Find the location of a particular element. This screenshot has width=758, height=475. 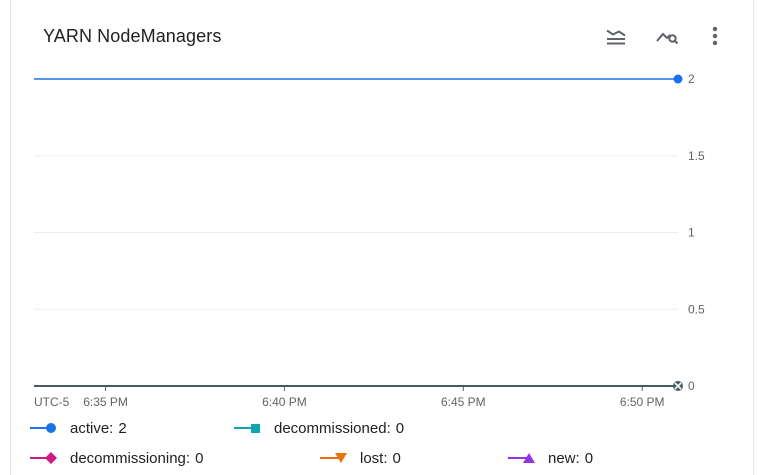

y-tick-label: 1 is located at coordinates (691, 233).